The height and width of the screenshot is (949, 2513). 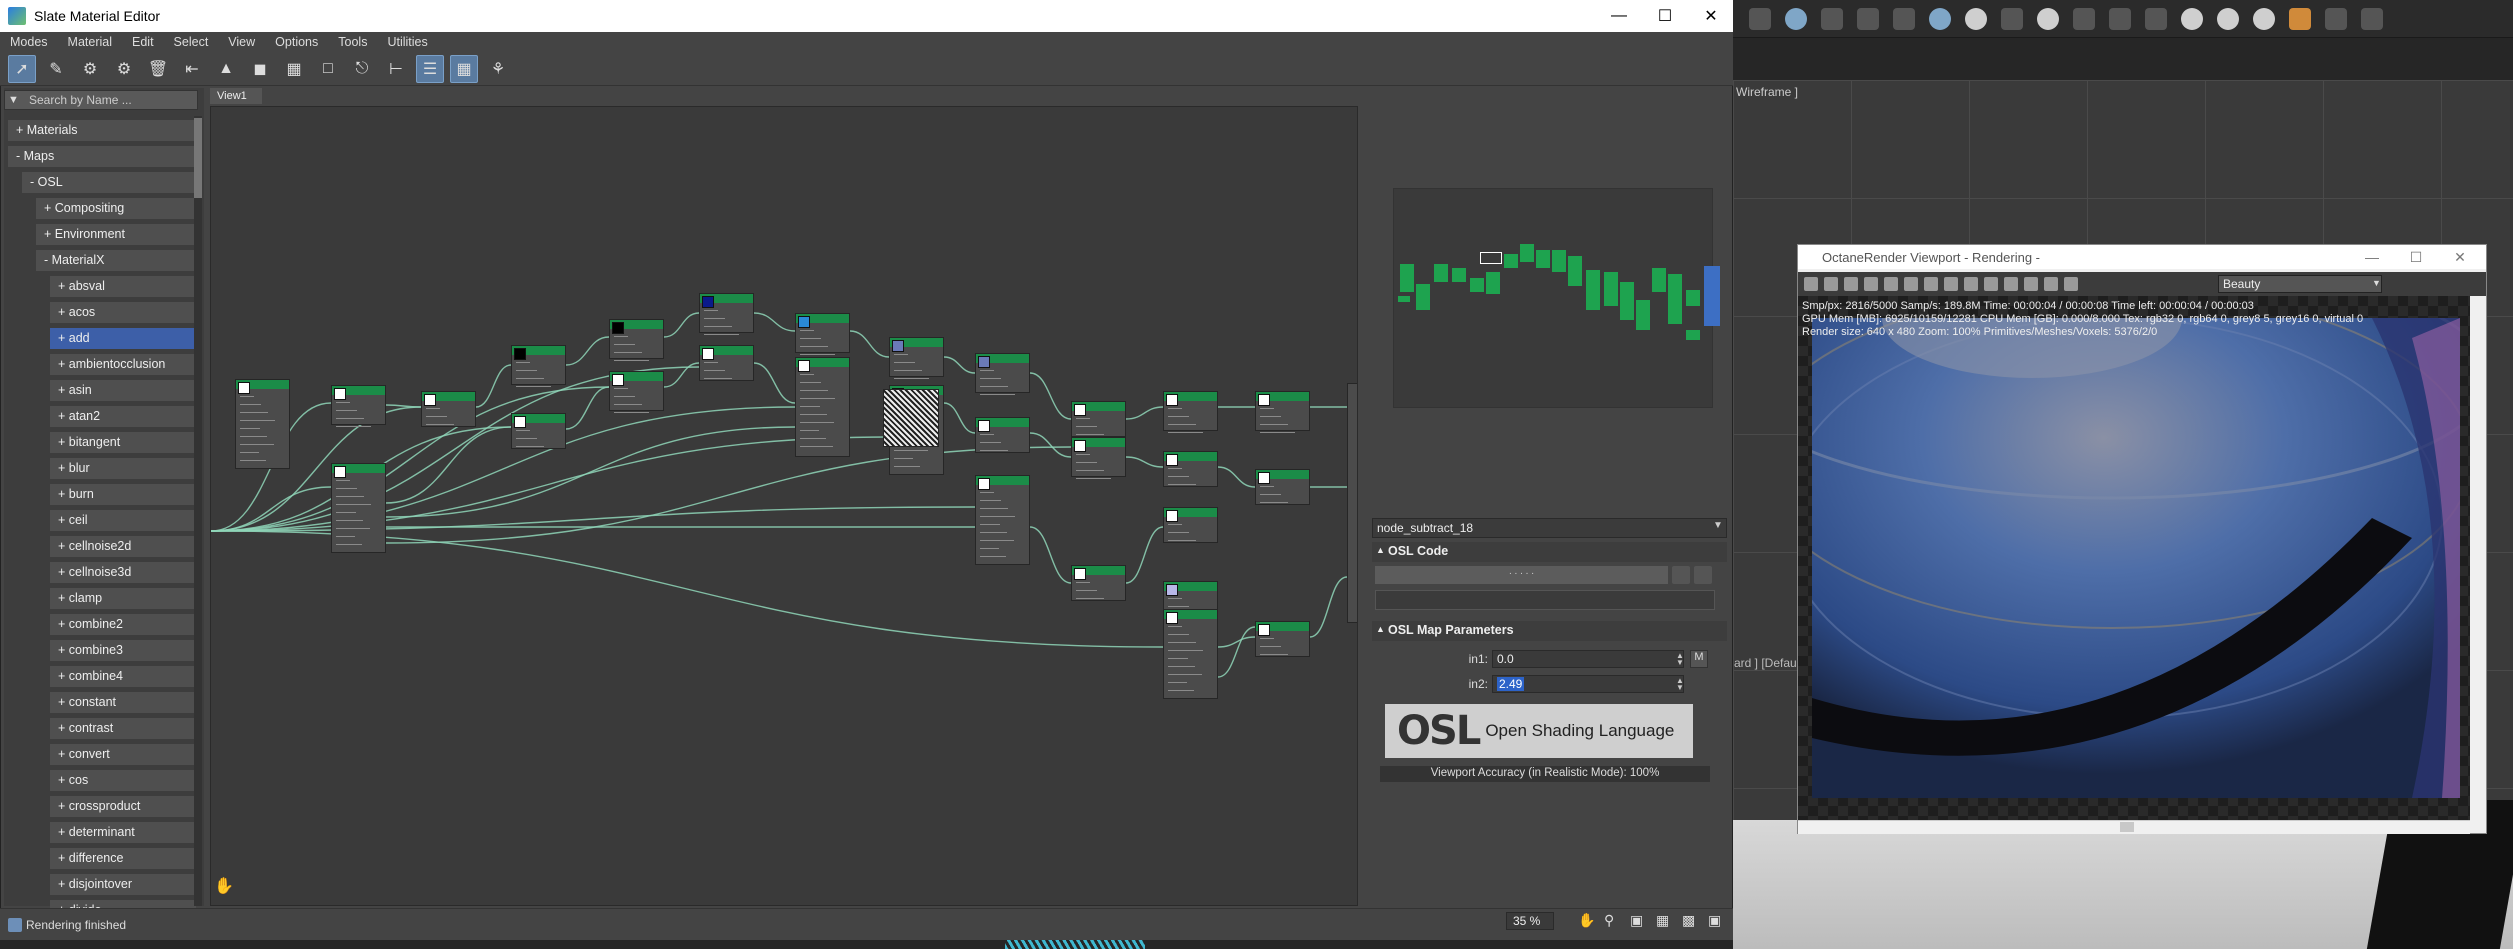 What do you see at coordinates (1681, 575) in the screenshot?
I see `open-file-button` at bounding box center [1681, 575].